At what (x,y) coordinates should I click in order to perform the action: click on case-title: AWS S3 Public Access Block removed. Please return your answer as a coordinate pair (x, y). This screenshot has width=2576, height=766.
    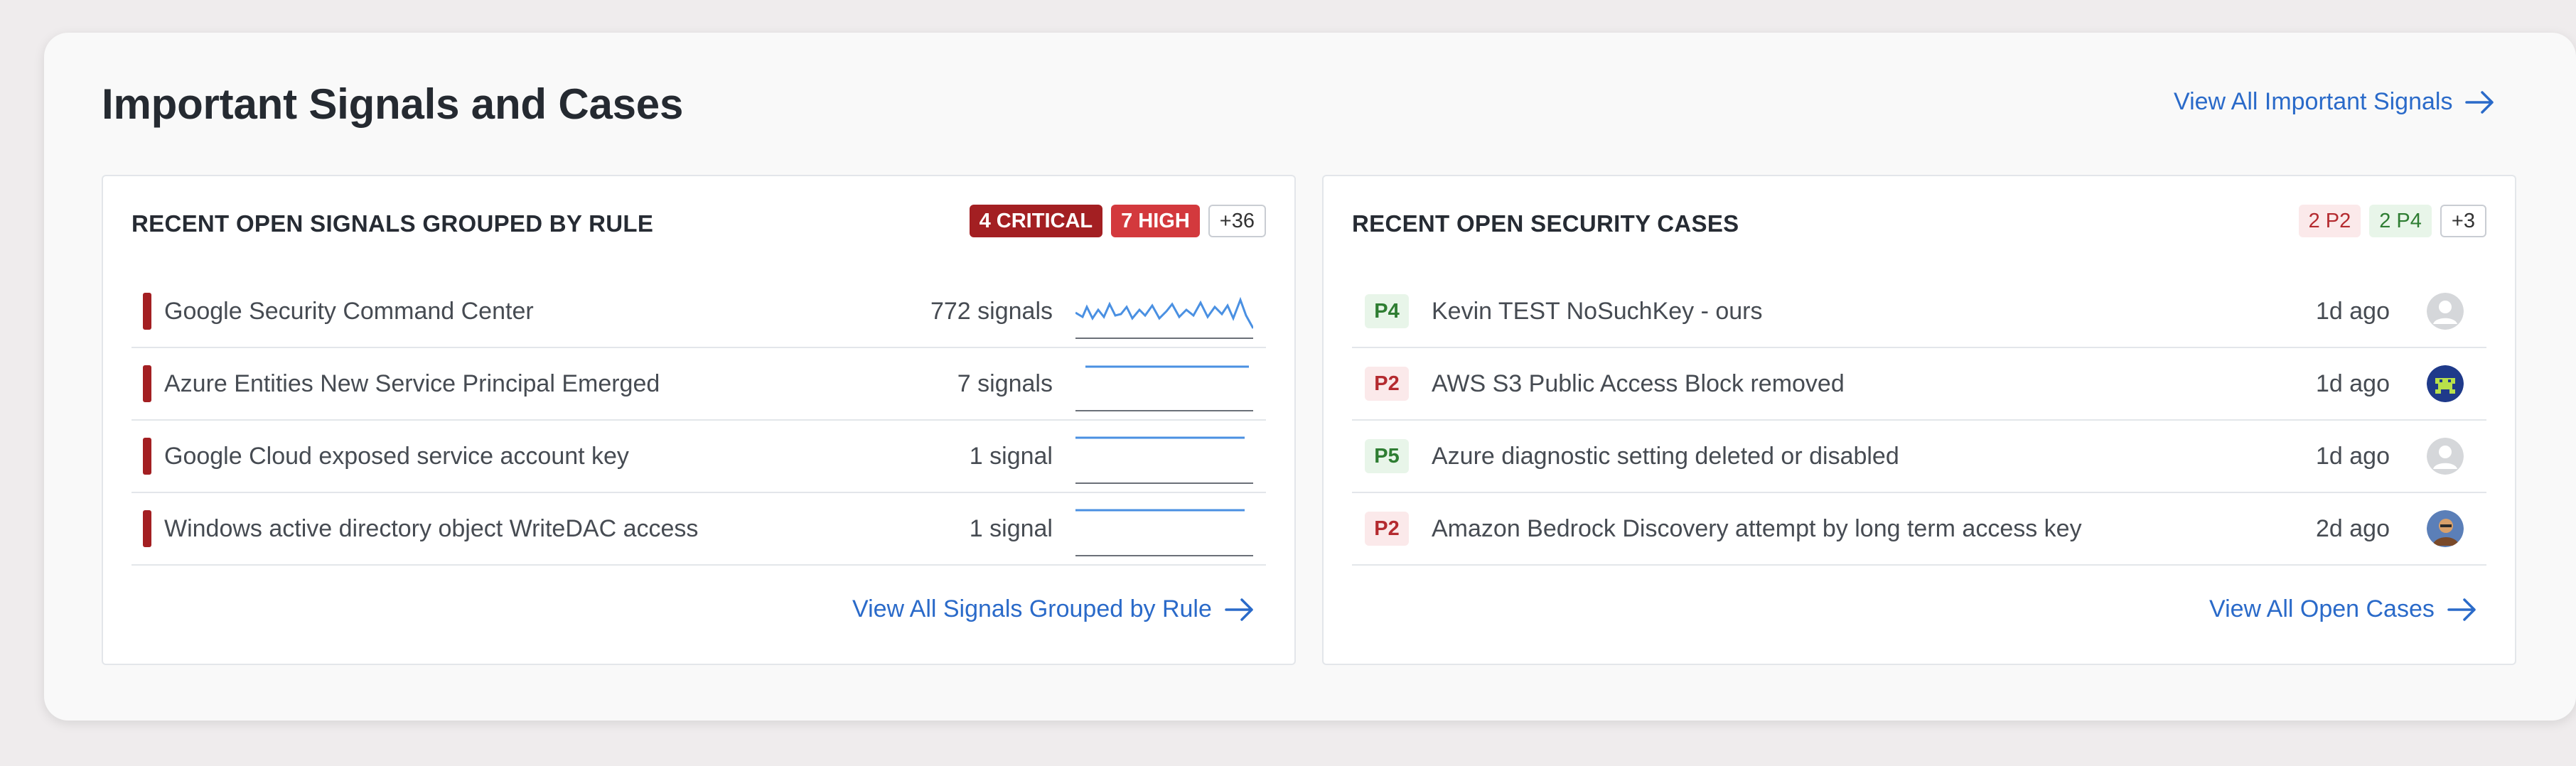
    Looking at the image, I should click on (1638, 383).